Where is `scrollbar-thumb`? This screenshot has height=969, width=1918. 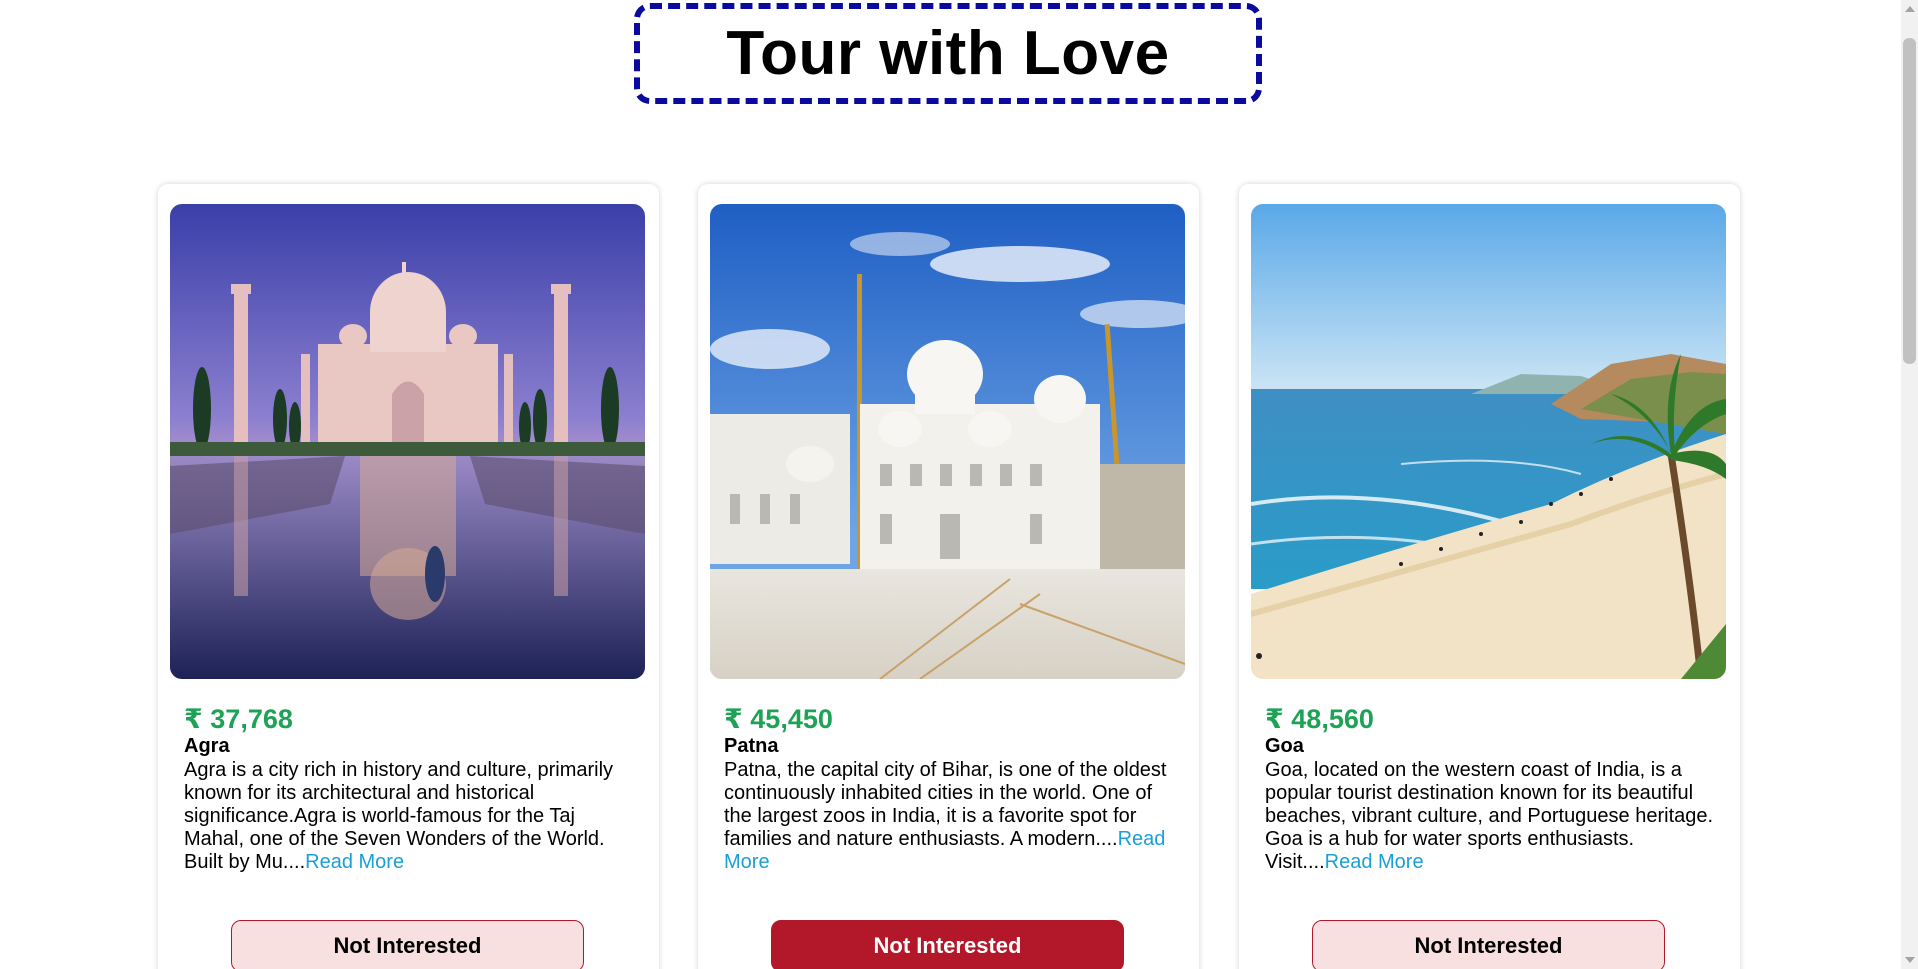 scrollbar-thumb is located at coordinates (1909, 201).